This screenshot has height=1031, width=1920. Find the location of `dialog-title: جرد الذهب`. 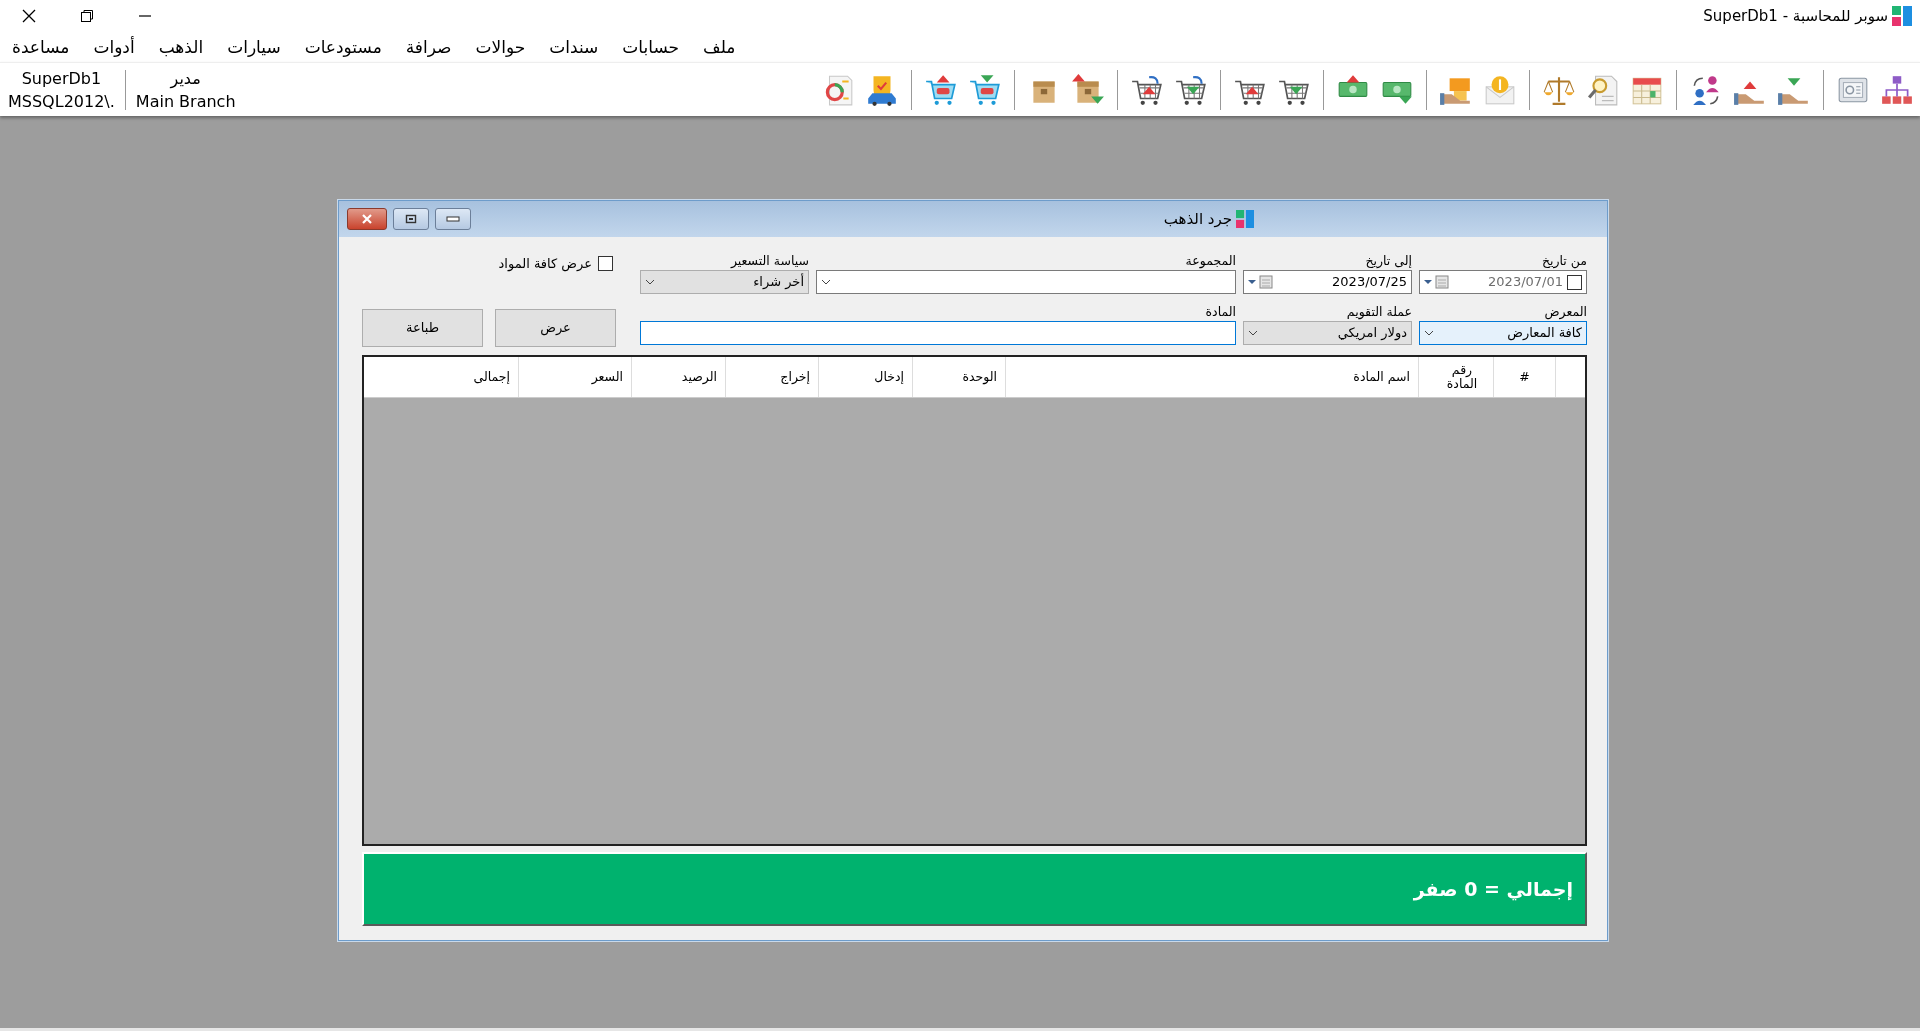

dialog-title: جرد الذهب is located at coordinates (1198, 219).